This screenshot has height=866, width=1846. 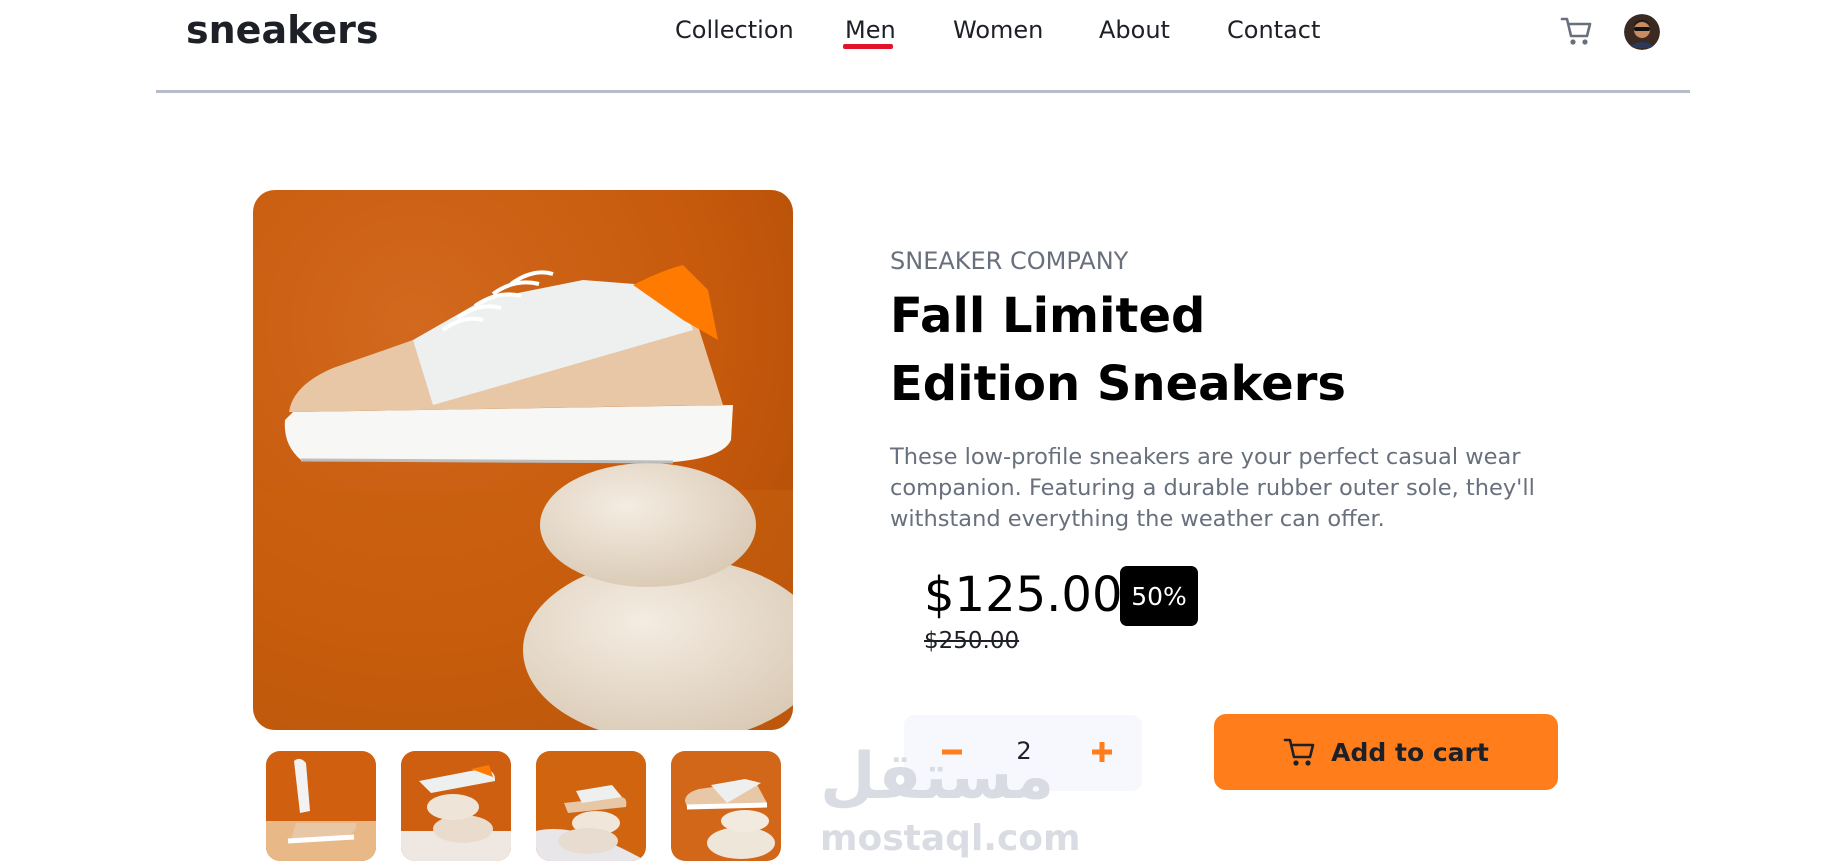 What do you see at coordinates (1159, 596) in the screenshot?
I see `discount-badge: 50%` at bounding box center [1159, 596].